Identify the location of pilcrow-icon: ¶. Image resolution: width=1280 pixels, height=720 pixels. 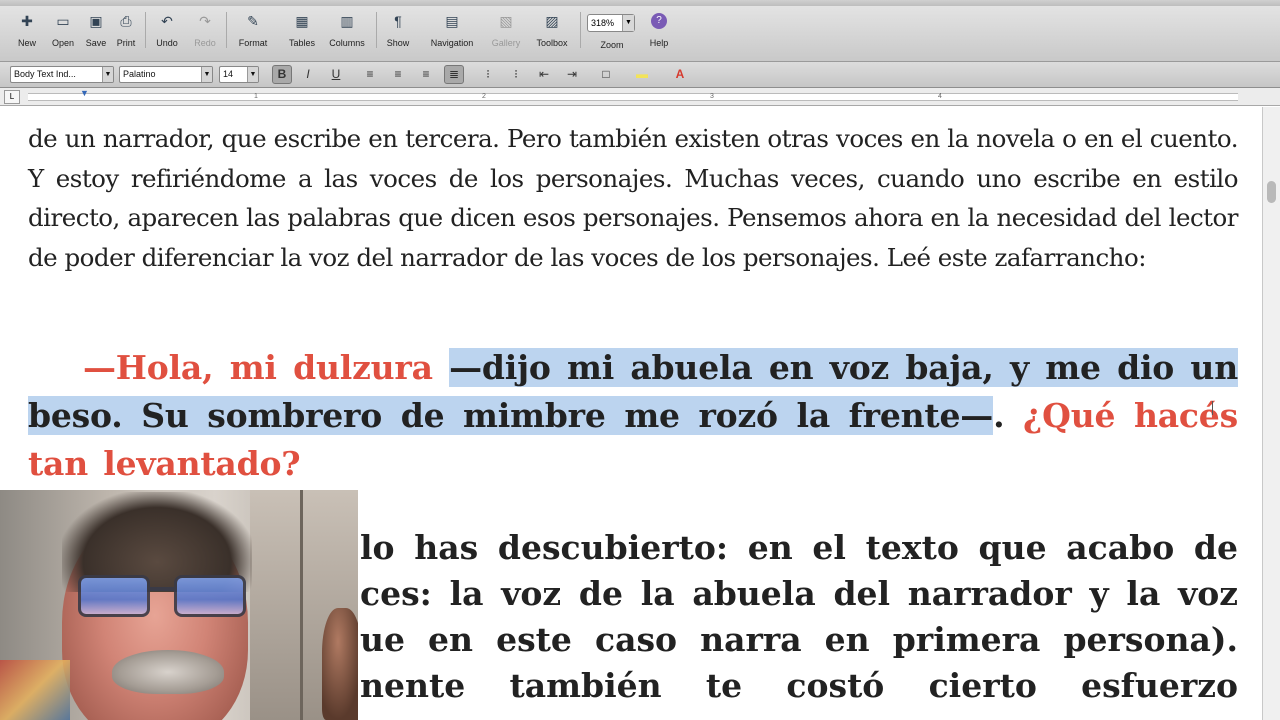
(398, 21).